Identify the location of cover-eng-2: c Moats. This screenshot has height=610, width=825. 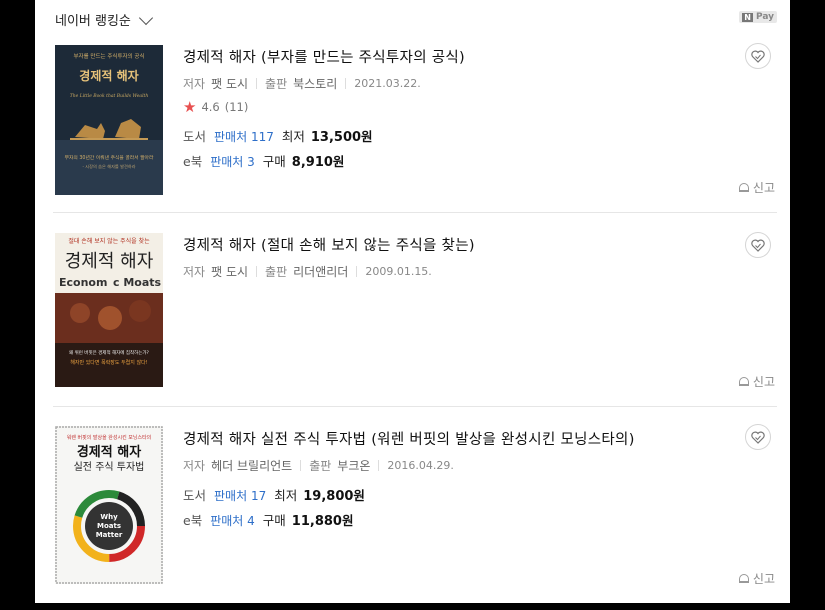
(137, 282).